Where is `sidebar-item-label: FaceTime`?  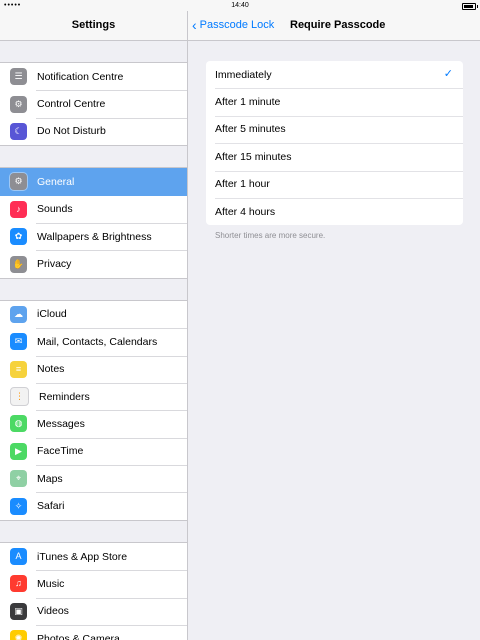
sidebar-item-label: FaceTime is located at coordinates (60, 451).